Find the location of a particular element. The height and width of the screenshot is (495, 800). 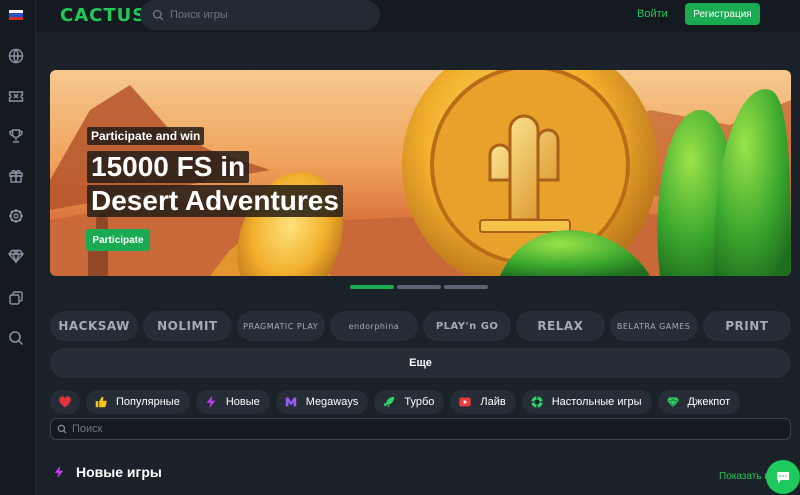

category-new: Новые is located at coordinates (232, 402).